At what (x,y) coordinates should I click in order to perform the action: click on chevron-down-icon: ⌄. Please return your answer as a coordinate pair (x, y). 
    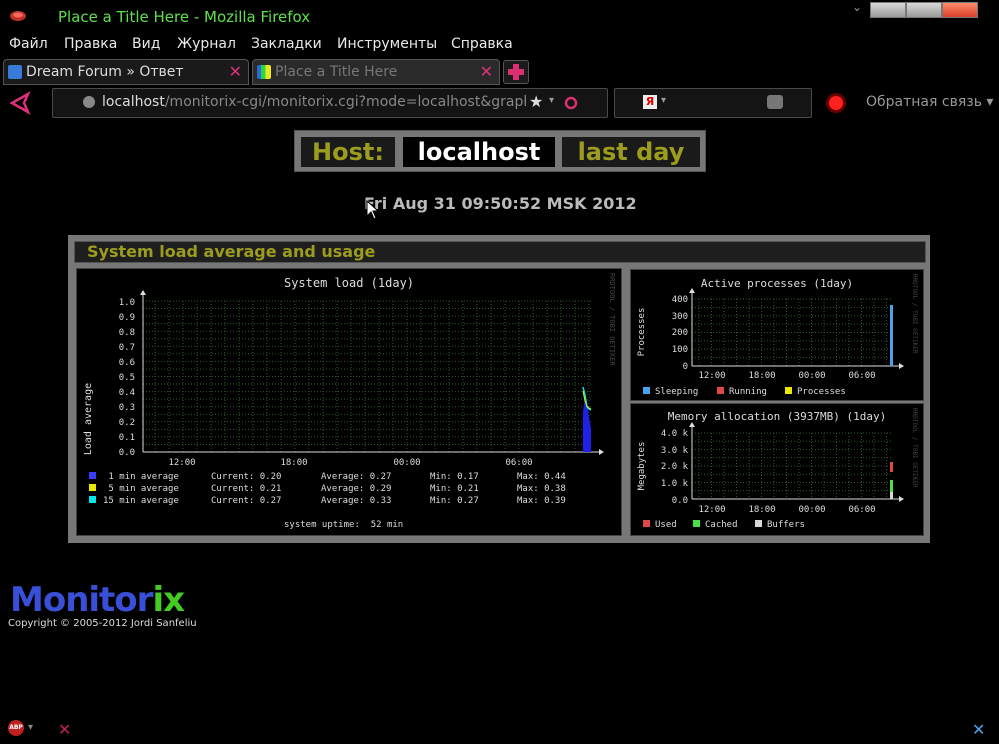
    Looking at the image, I should click on (857, 7).